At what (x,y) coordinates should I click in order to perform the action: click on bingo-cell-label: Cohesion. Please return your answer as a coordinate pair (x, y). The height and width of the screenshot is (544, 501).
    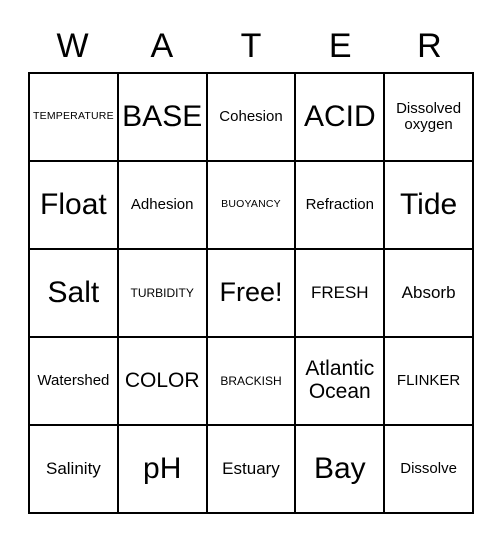
    Looking at the image, I should click on (251, 116).